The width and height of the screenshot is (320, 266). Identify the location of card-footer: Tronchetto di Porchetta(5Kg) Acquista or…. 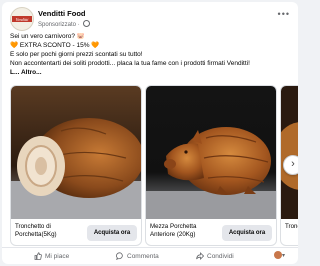
(76, 232).